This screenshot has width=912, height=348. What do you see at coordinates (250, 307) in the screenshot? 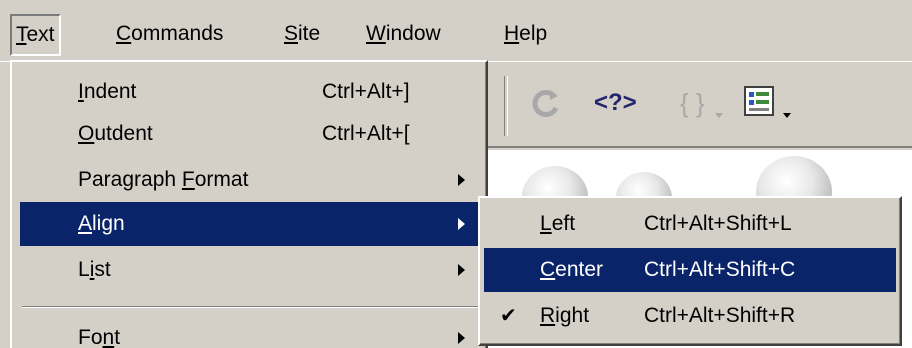
I see `menu-separator` at bounding box center [250, 307].